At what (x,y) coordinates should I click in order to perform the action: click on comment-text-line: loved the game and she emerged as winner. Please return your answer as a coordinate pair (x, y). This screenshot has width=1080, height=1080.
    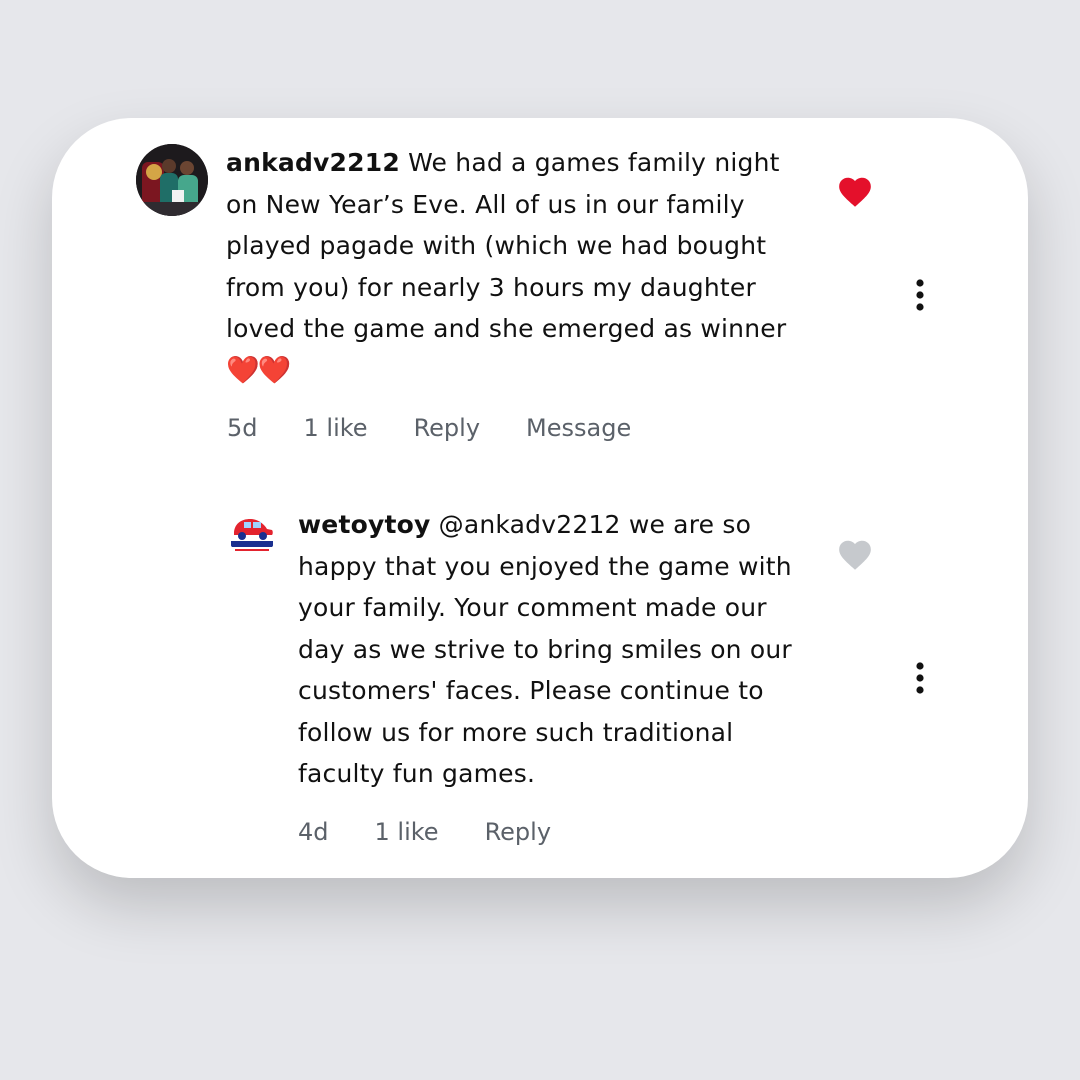
    Looking at the image, I should click on (506, 328).